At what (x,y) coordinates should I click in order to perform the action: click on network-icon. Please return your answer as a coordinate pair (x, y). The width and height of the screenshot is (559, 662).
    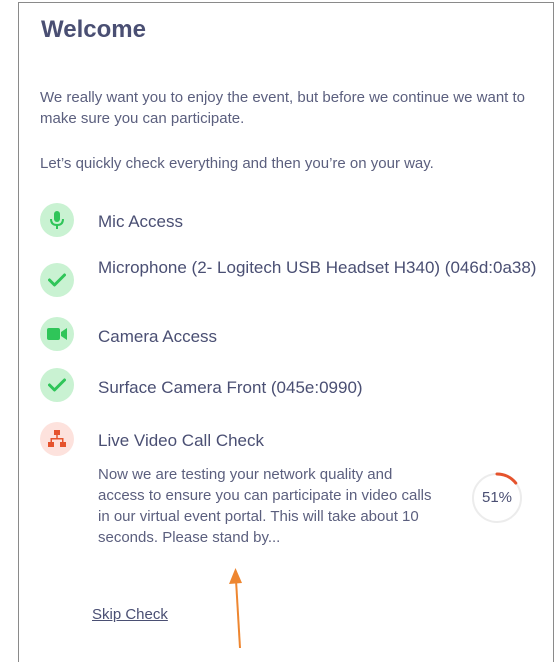
    Looking at the image, I should click on (57, 438).